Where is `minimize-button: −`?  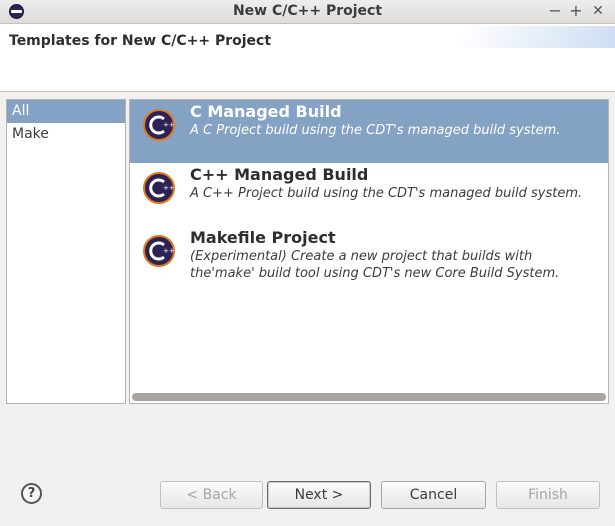 minimize-button: − is located at coordinates (555, 10).